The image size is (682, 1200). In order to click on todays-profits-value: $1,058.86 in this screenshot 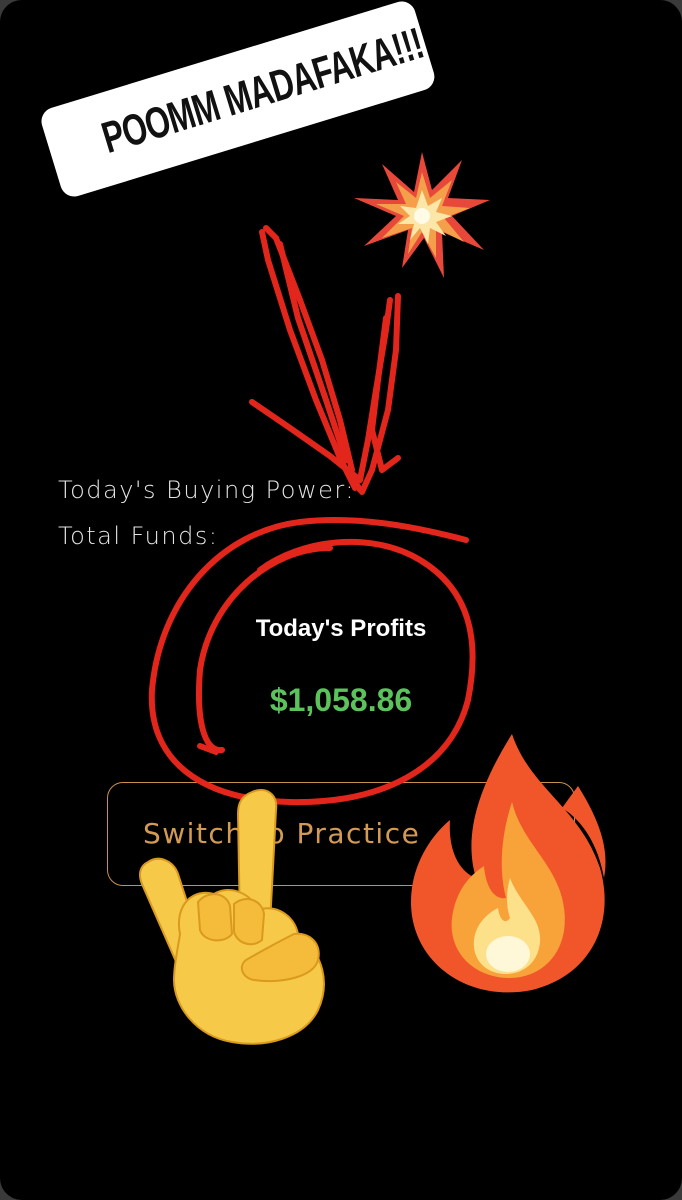, I will do `click(341, 700)`.